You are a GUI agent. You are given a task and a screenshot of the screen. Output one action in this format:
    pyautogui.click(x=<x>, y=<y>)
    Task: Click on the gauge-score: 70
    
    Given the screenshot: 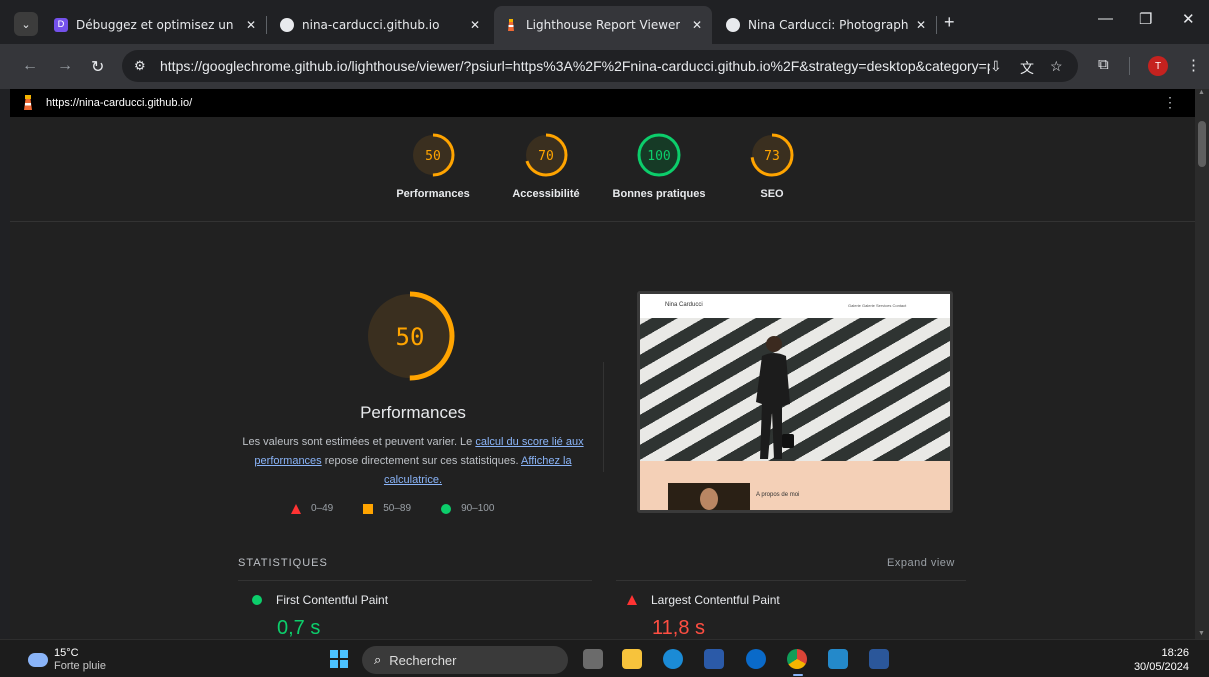 What is the action you would take?
    pyautogui.click(x=546, y=156)
    